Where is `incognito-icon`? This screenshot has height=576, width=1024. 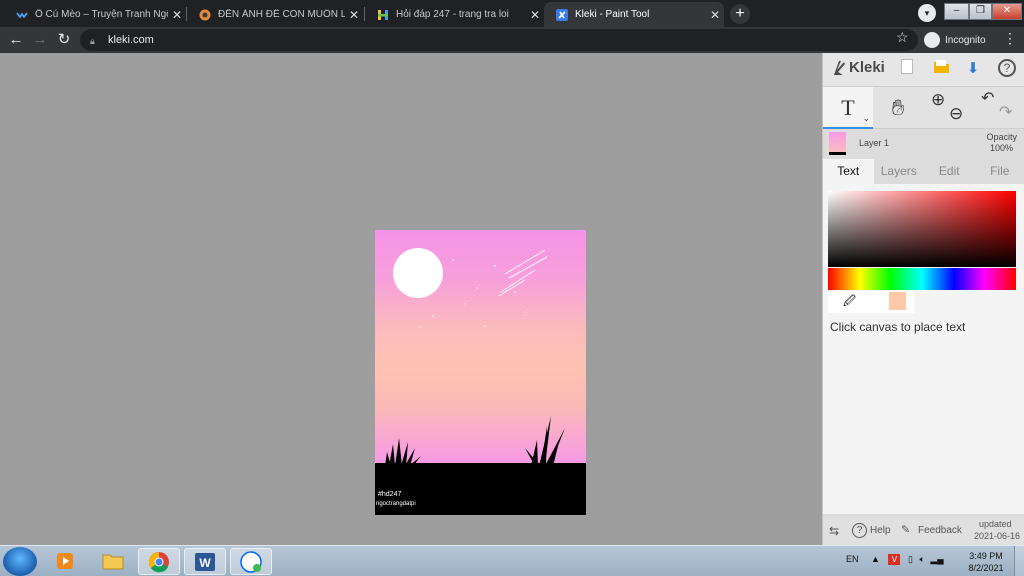
incognito-icon is located at coordinates (932, 40).